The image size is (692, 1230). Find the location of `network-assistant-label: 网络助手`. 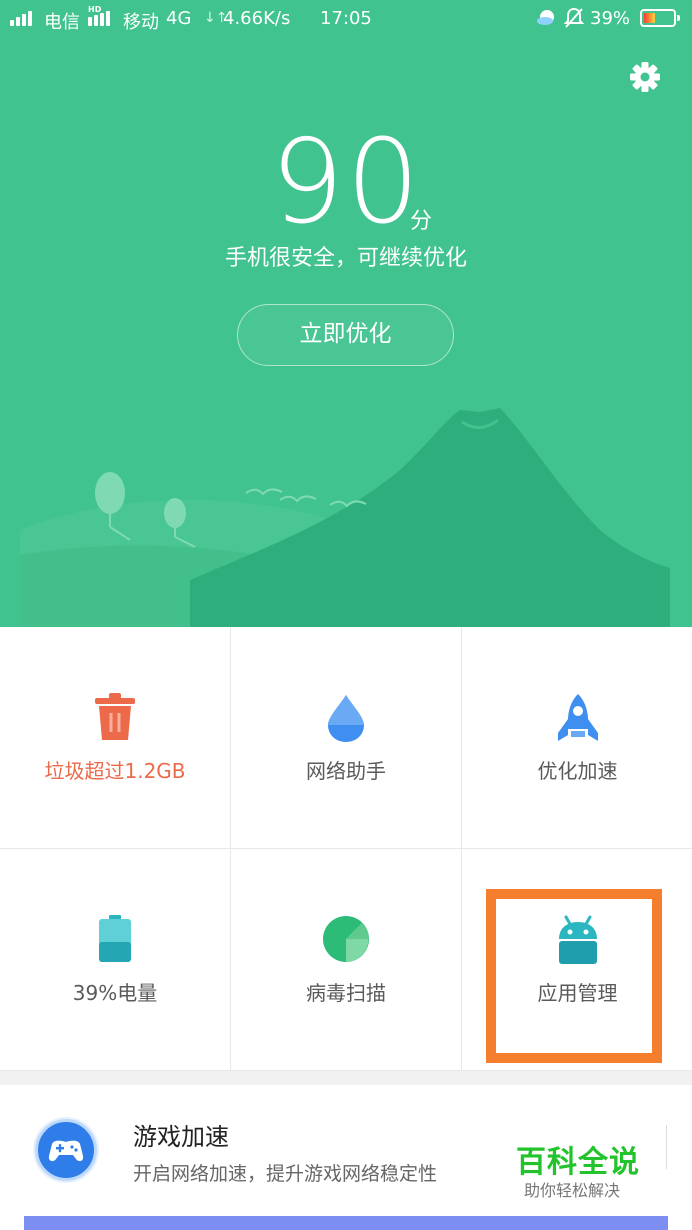

network-assistant-label: 网络助手 is located at coordinates (346, 771).